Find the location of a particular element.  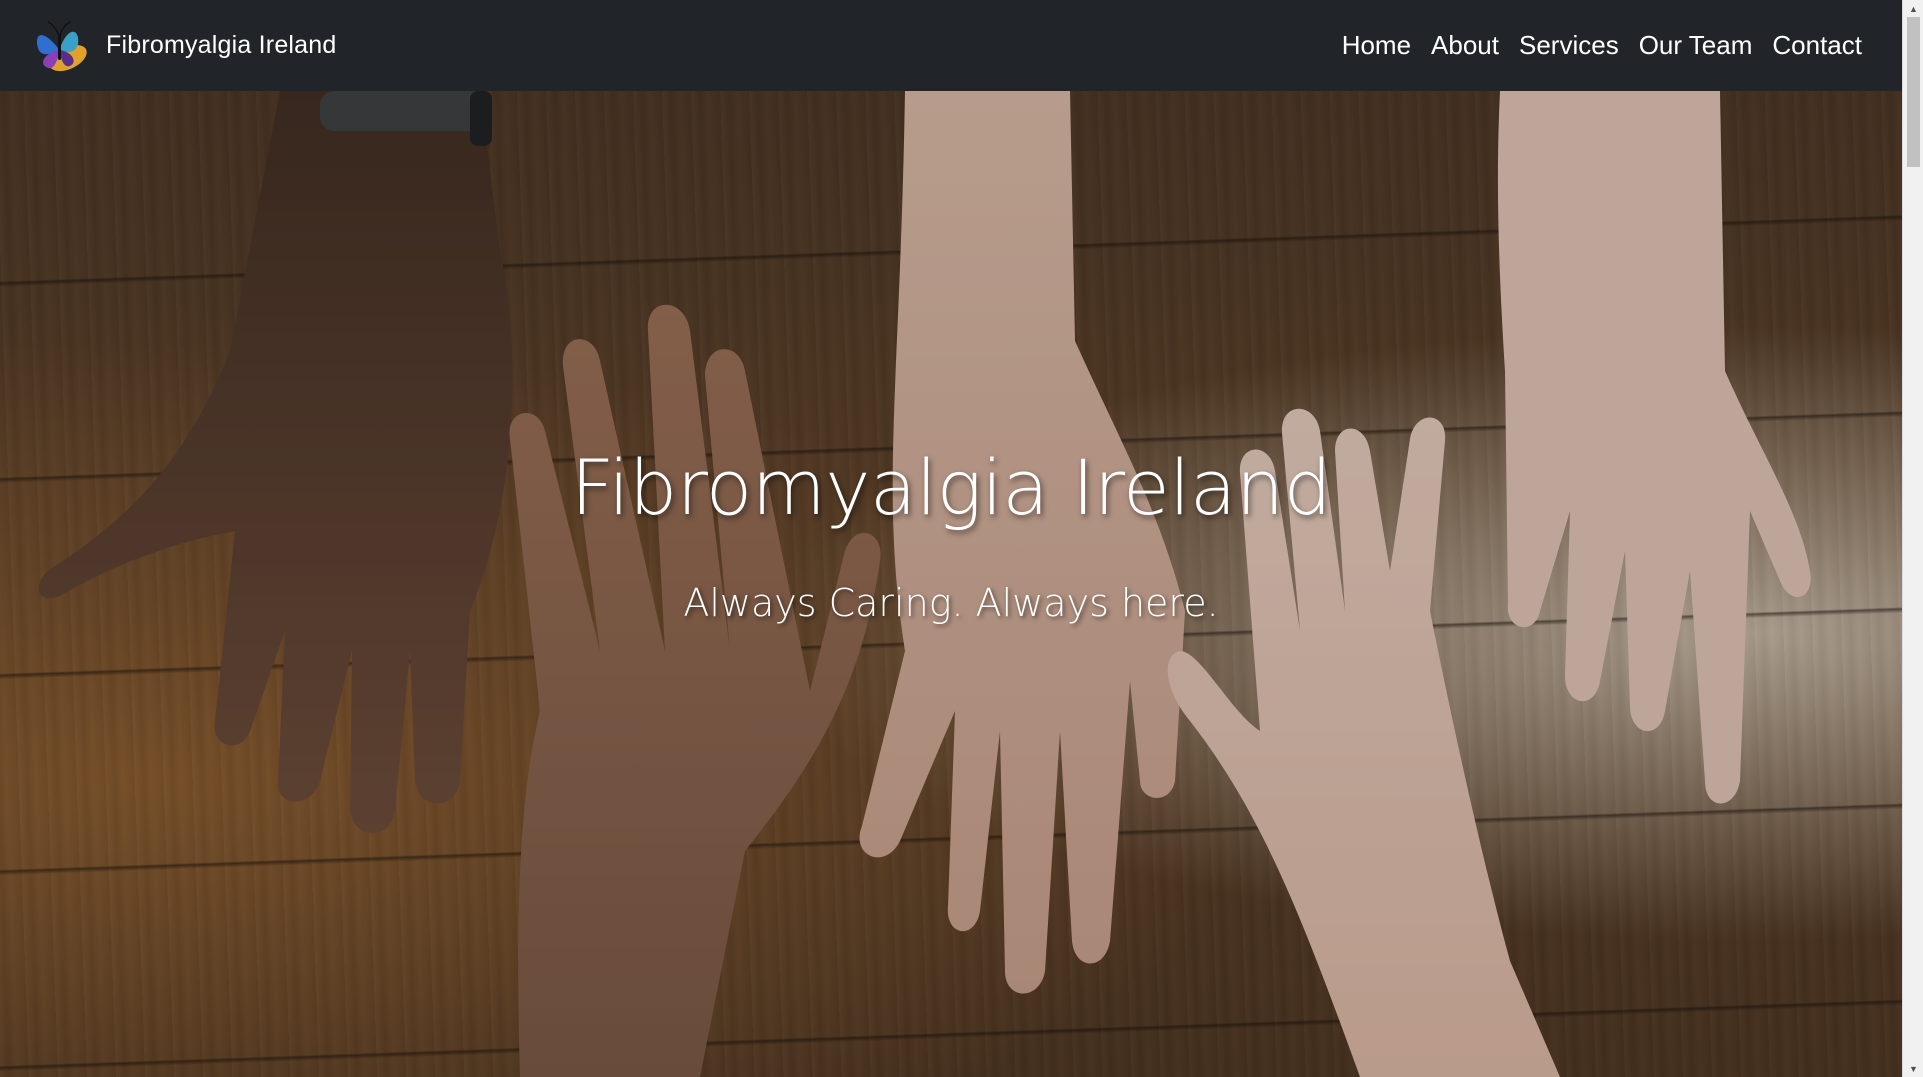

nav-link-home: Home is located at coordinates (1376, 45).